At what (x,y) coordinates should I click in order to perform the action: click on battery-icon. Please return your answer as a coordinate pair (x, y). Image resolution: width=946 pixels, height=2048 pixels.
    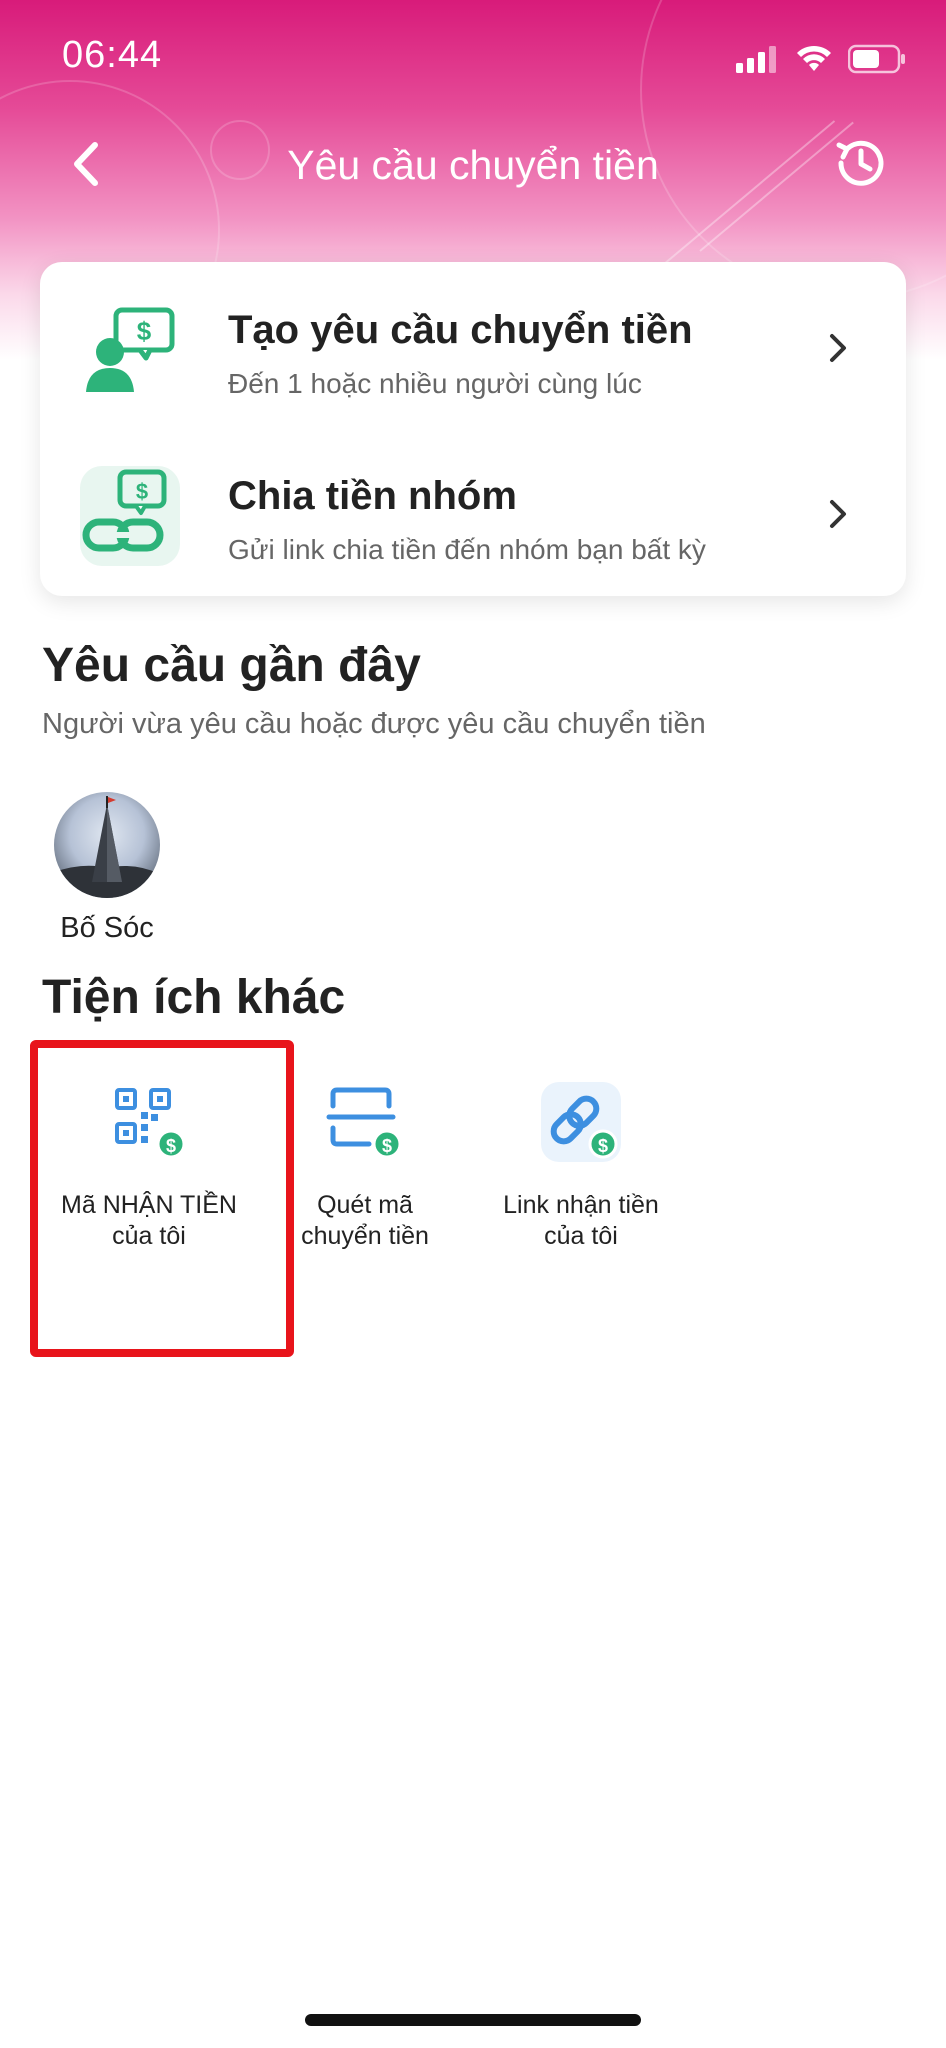
    Looking at the image, I should click on (876, 59).